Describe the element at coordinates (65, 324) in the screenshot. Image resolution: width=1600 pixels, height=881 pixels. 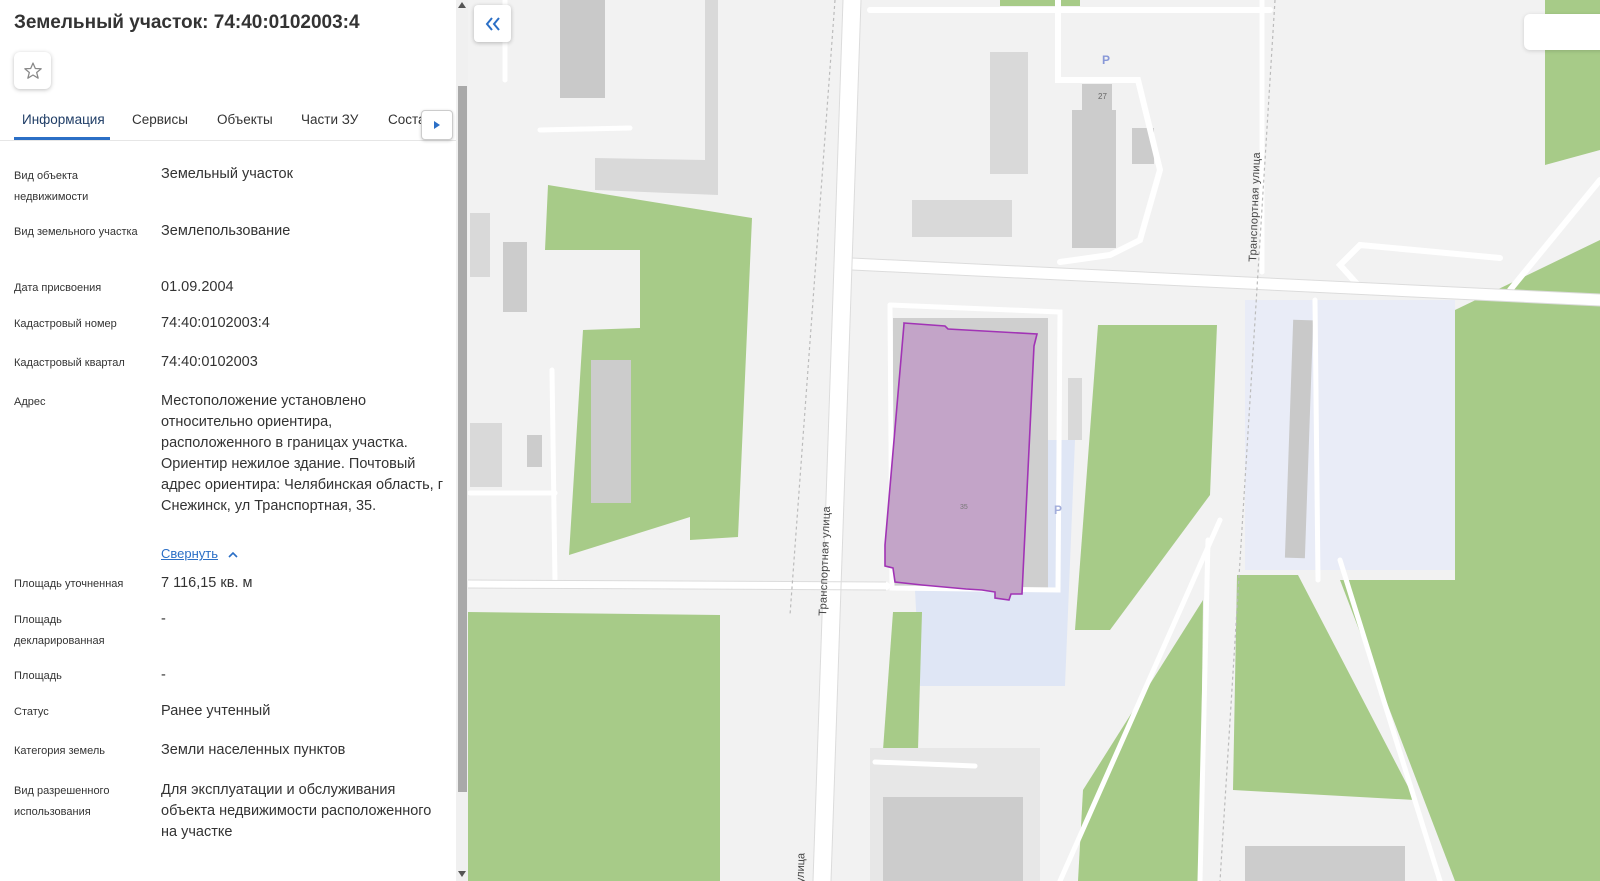
I see `row-label-cadastral-number: Кадастровый номер` at that location.